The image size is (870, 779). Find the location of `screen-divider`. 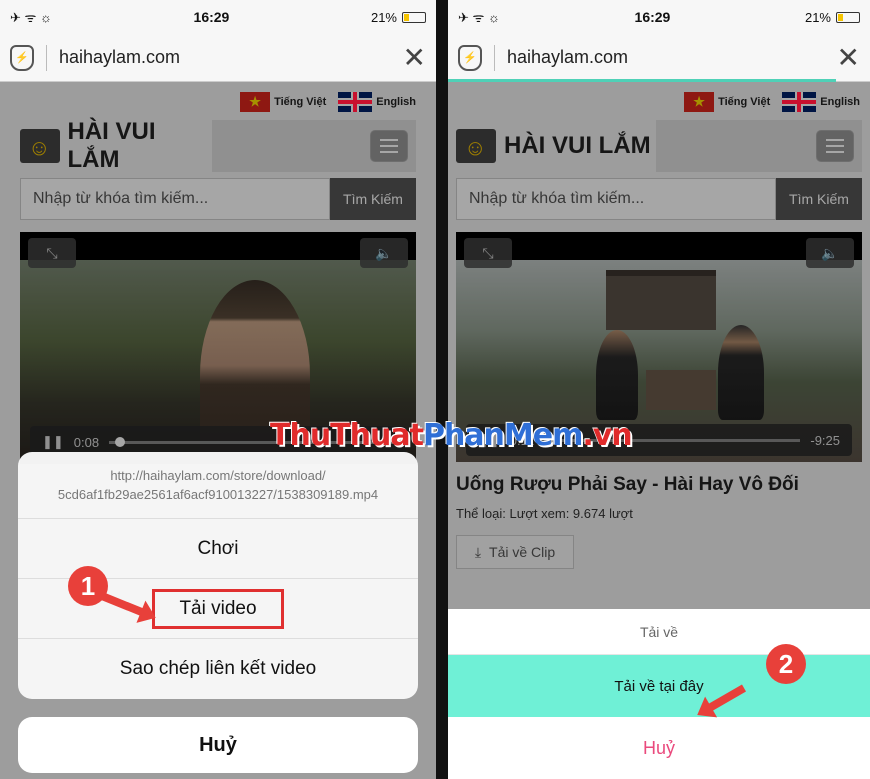

screen-divider is located at coordinates (442, 389).